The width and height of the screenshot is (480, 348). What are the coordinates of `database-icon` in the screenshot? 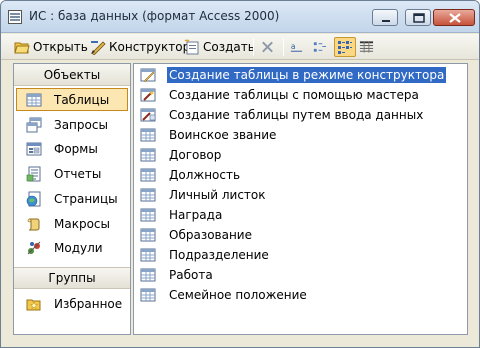 It's located at (15, 17).